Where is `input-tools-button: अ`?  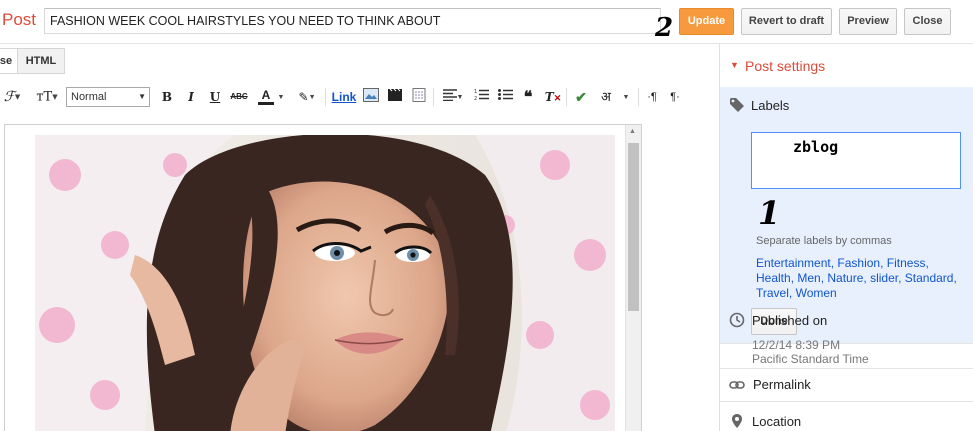 input-tools-button: अ is located at coordinates (606, 97).